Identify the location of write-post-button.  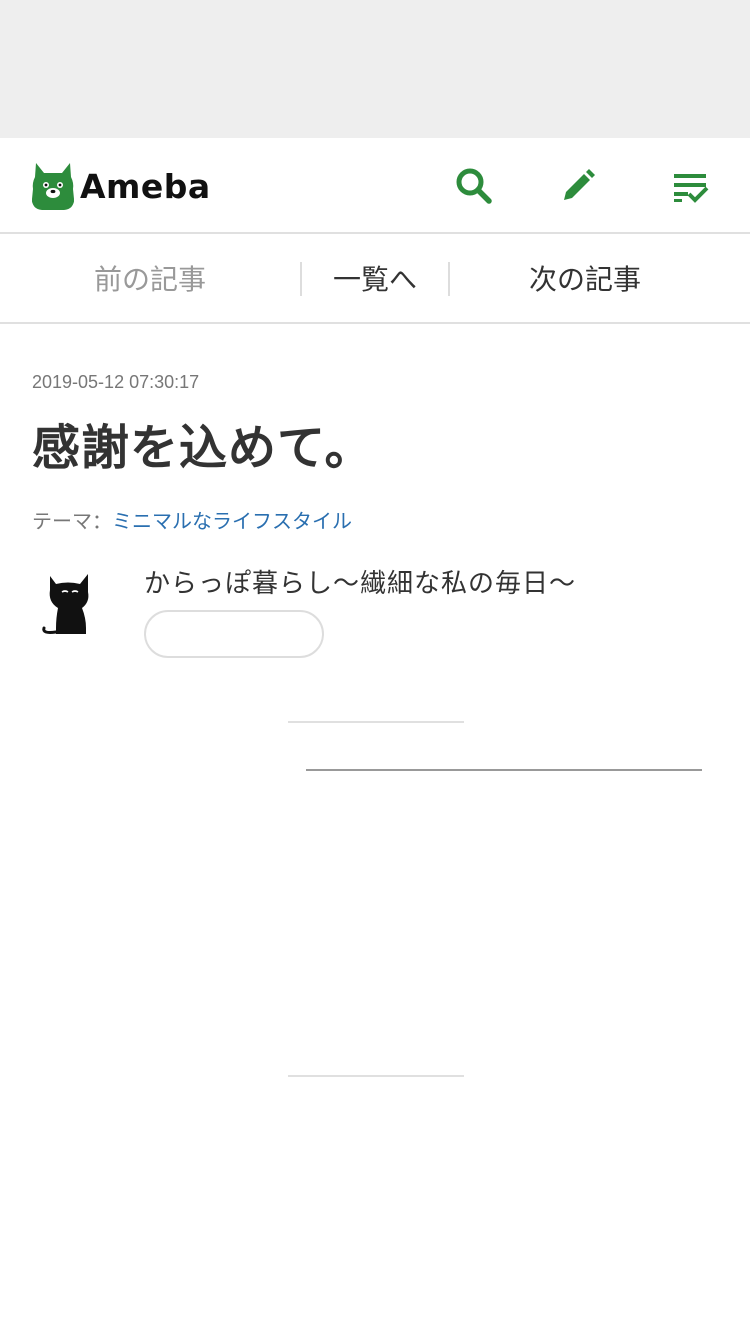
(578, 186).